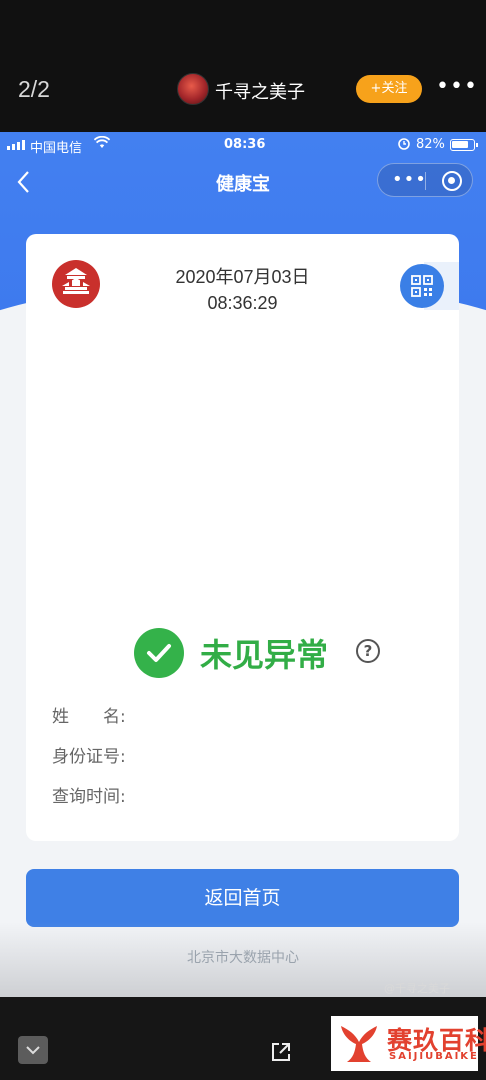 This screenshot has height=1080, width=486. Describe the element at coordinates (242, 290) in the screenshot. I see `query-datetime: 2020年07月03日 08:36:29` at that location.